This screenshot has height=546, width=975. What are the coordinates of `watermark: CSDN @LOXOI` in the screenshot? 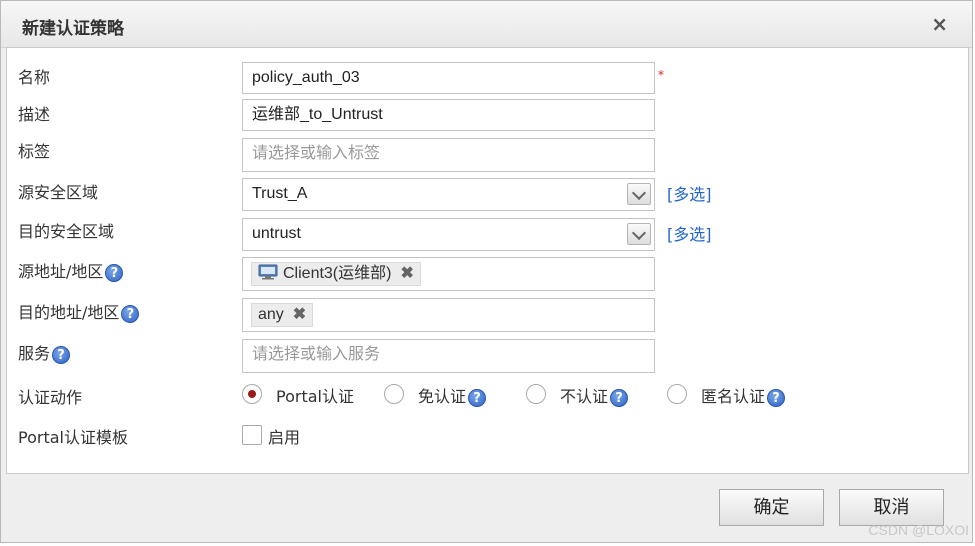 It's located at (918, 530).